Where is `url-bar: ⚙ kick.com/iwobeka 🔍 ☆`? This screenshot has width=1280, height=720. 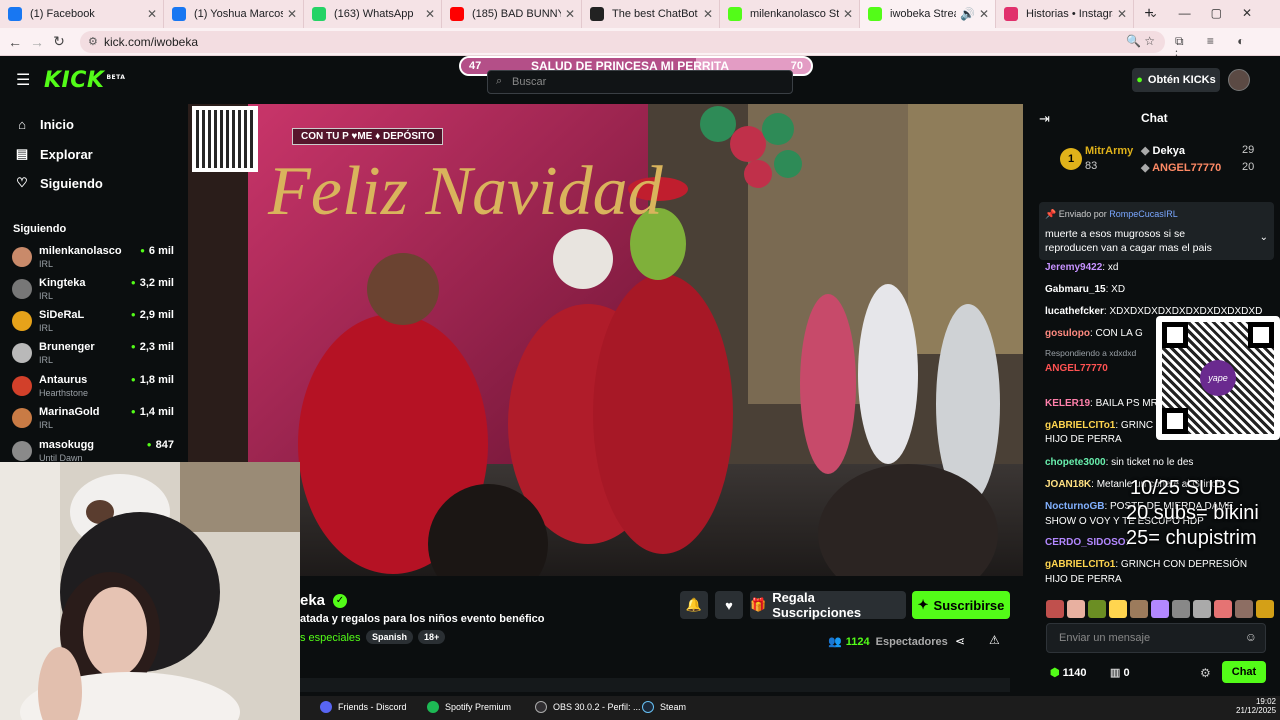
url-bar: ⚙ kick.com/iwobeka 🔍 ☆ is located at coordinates (622, 42).